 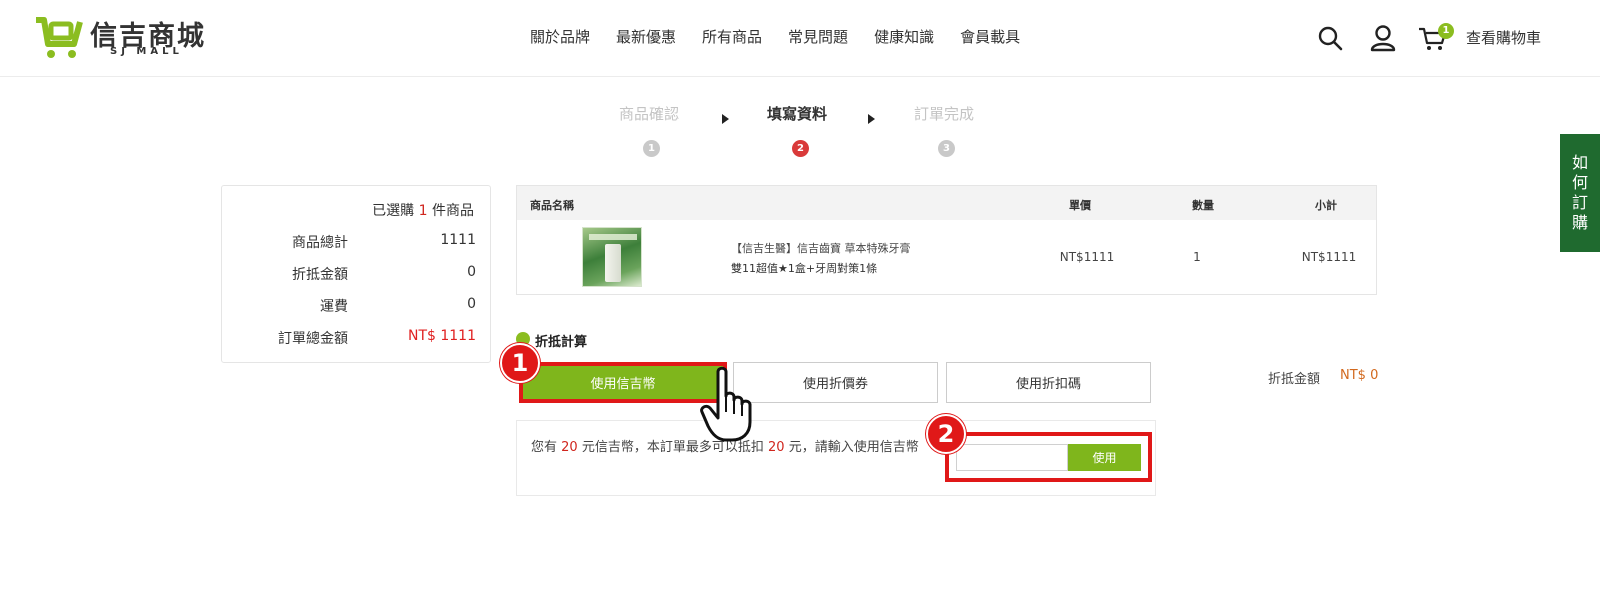 I want to click on coin-max-deduction: 20, so click(x=776, y=447).